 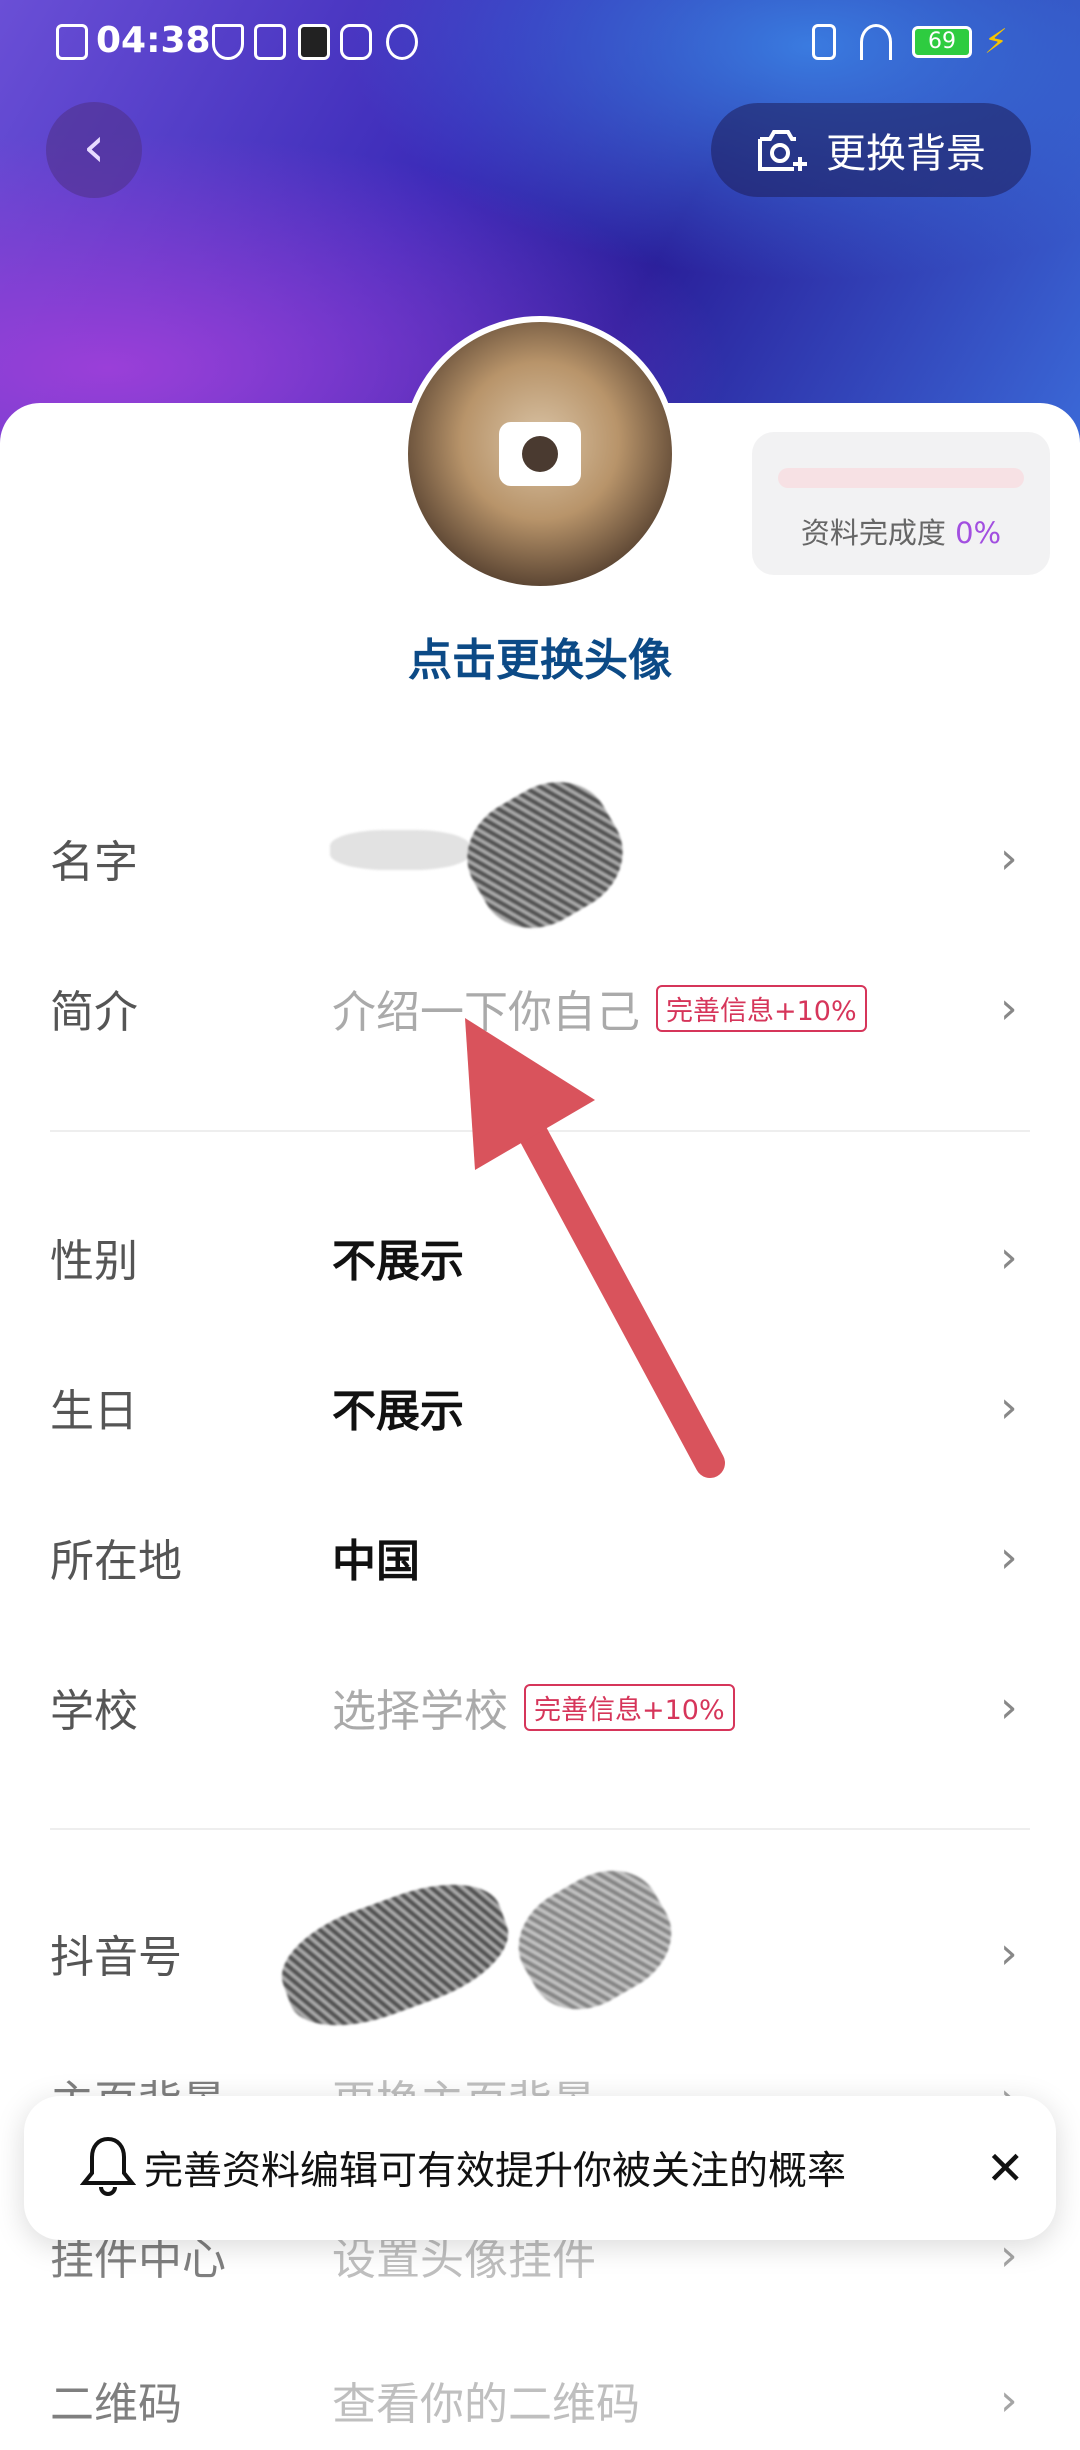 I want to click on toast-text: 完善资料编辑可有效提升你被关注的概率, so click(x=495, y=2171).